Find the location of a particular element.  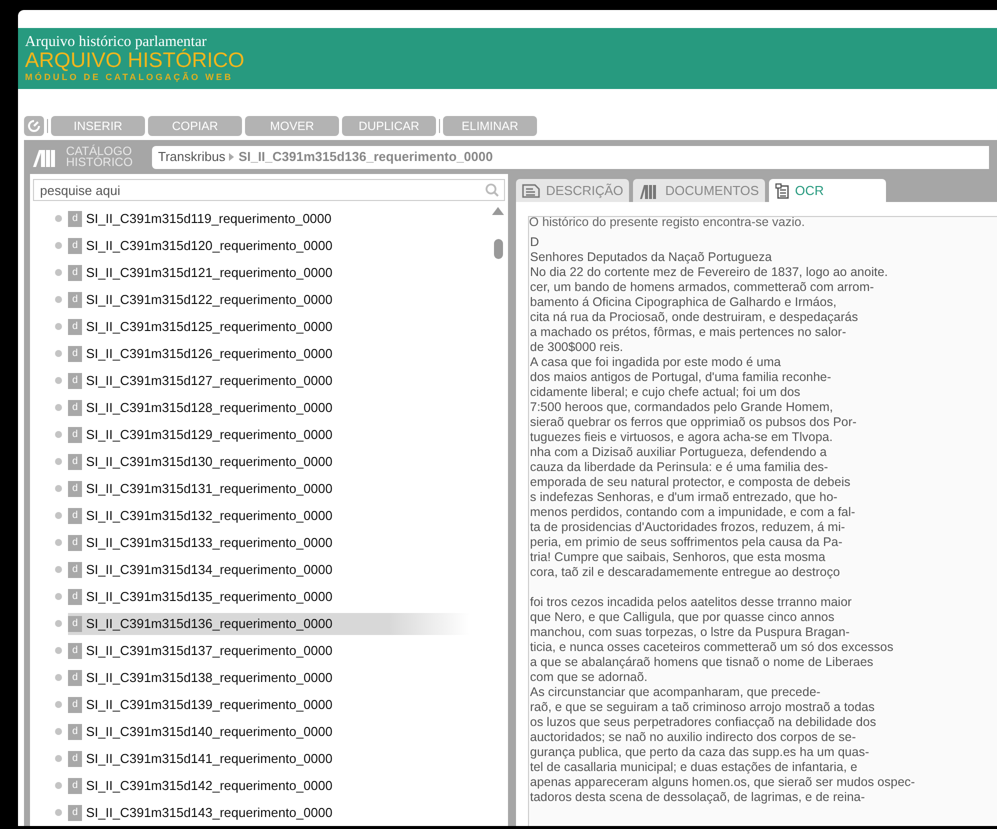

item-label: SI_II_C391m315d125_requerimento_0000 is located at coordinates (209, 327).